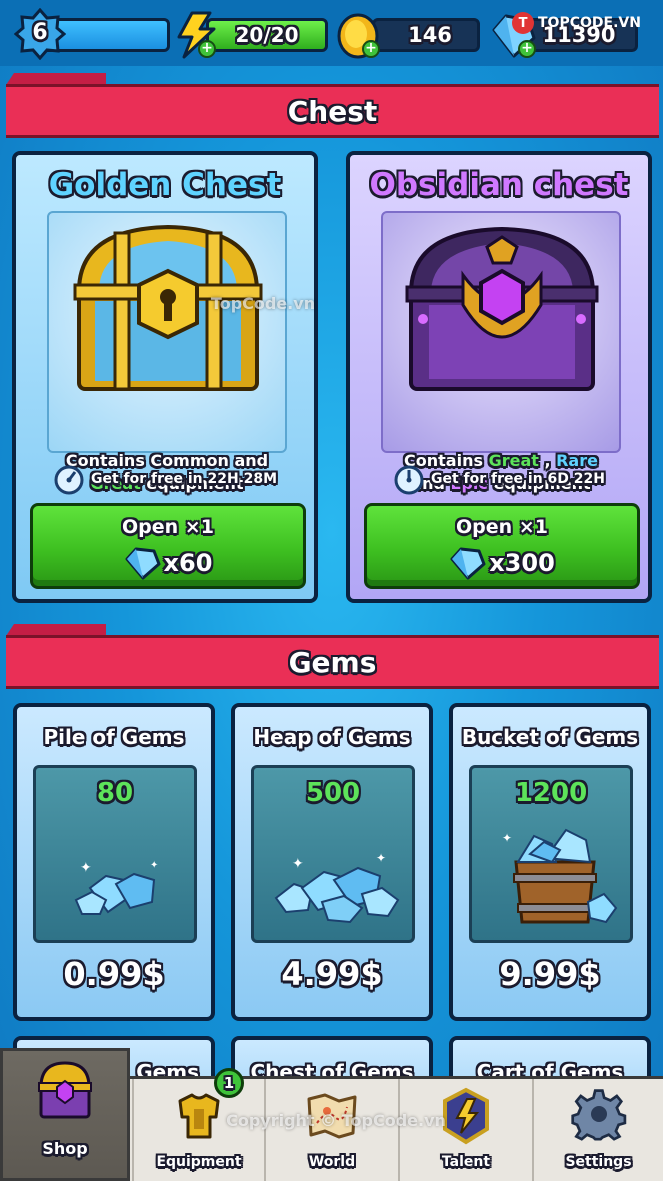 The height and width of the screenshot is (1181, 663). What do you see at coordinates (598, 1162) in the screenshot?
I see `nav-label: Settings` at bounding box center [598, 1162].